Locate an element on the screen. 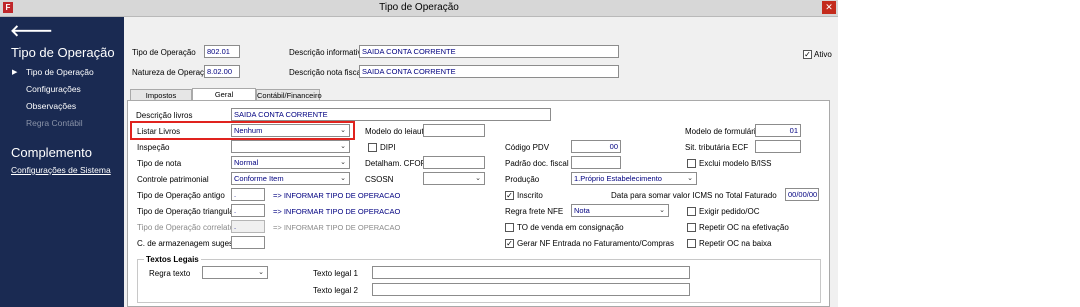  sit-tributaria-field is located at coordinates (778, 146).